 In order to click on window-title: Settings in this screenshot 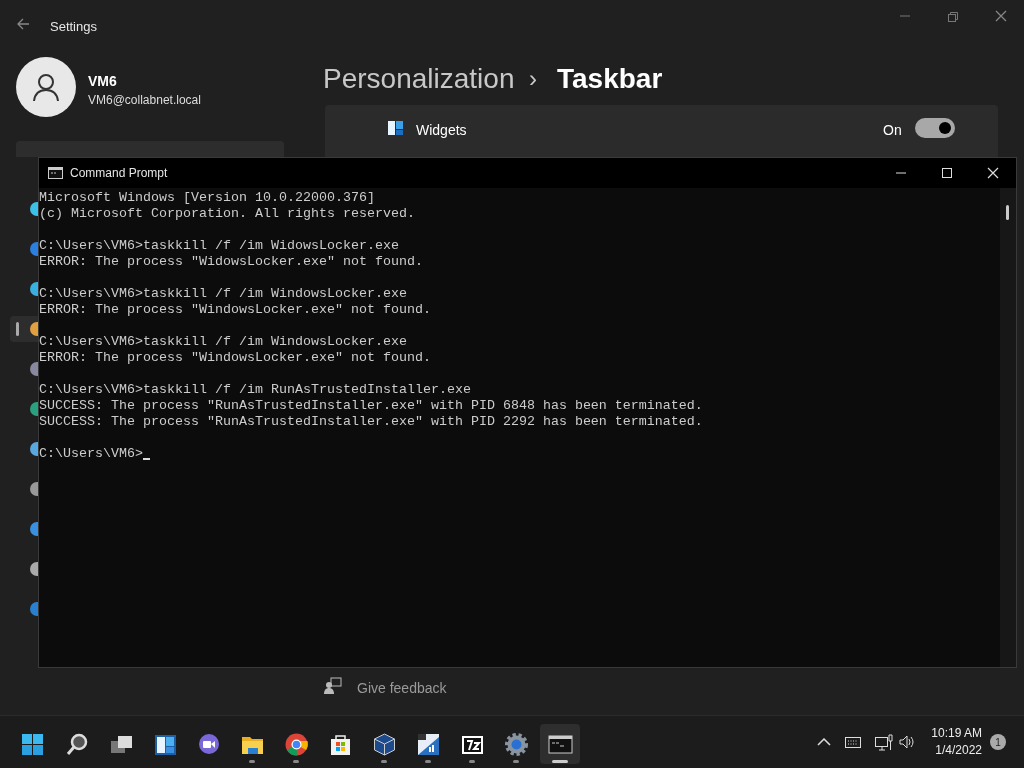, I will do `click(73, 27)`.